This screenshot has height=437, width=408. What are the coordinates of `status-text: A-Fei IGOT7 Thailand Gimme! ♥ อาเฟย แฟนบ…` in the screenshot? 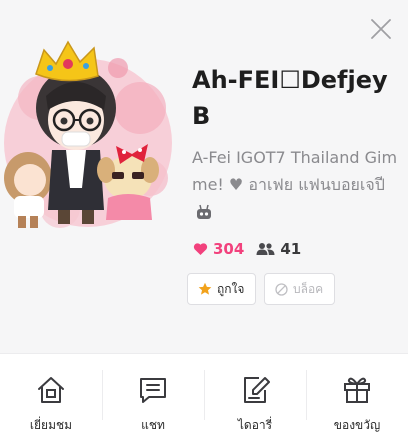 It's located at (295, 171).